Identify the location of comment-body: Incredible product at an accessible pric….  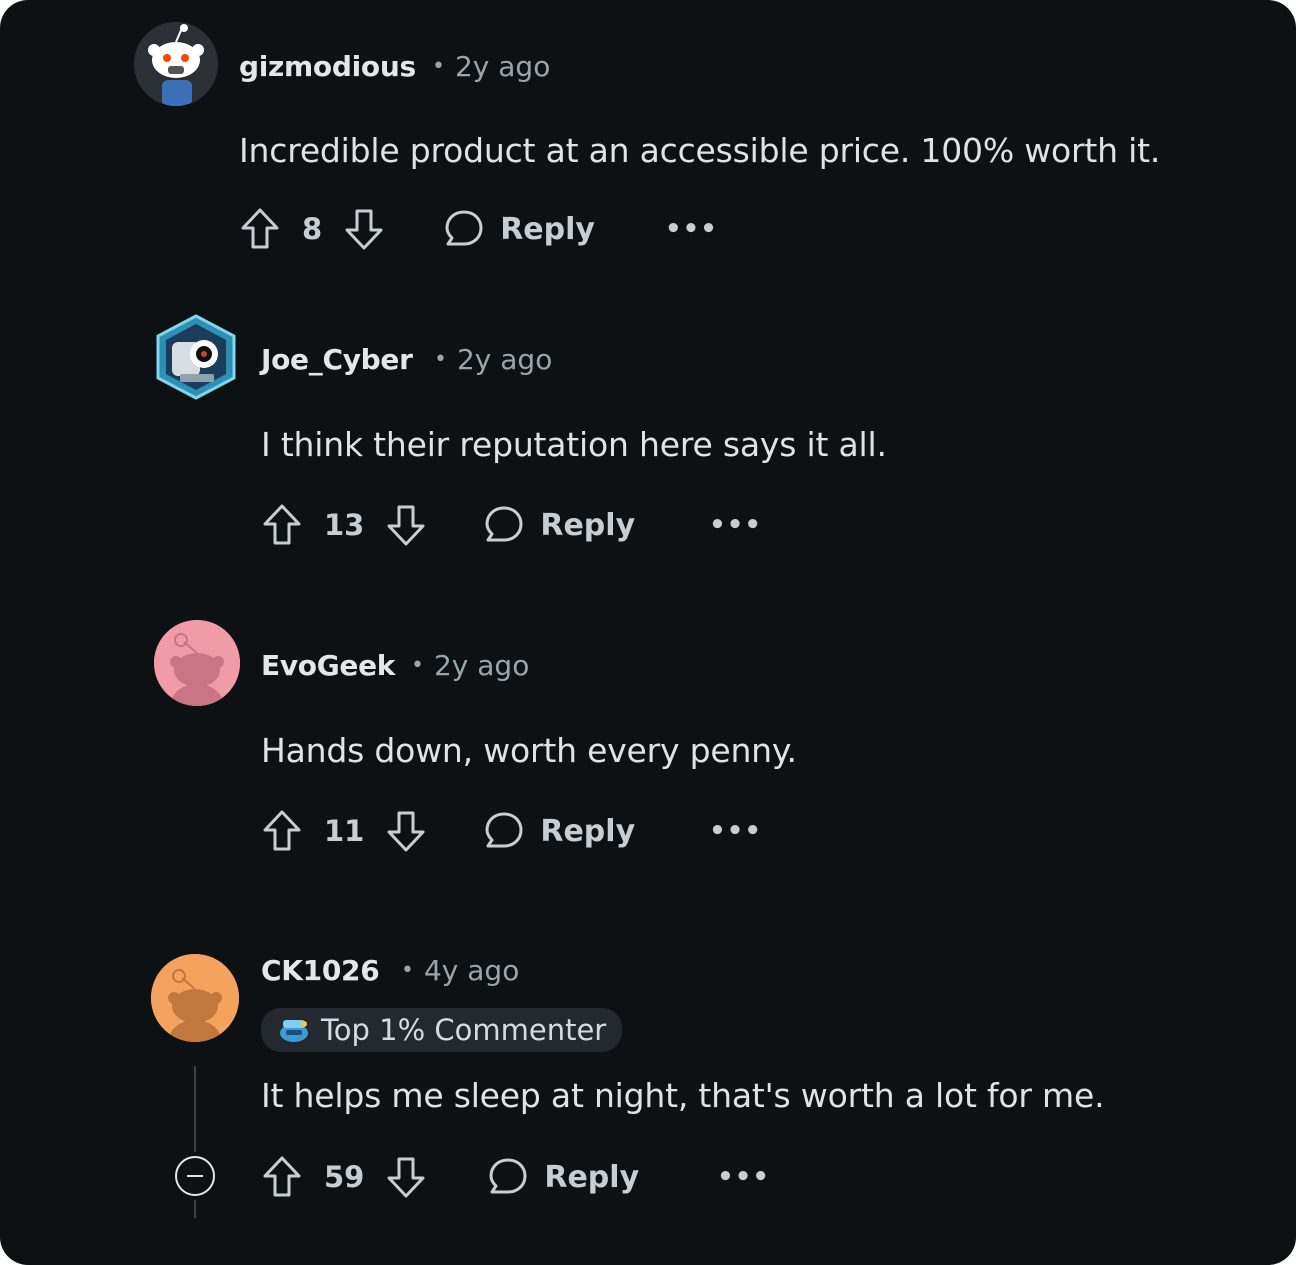
(700, 150).